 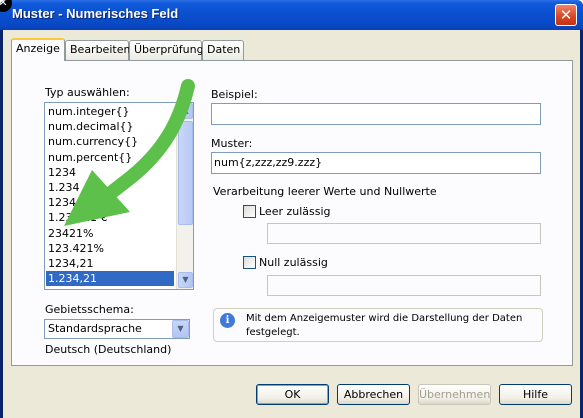 I want to click on empty-allowed-label: Leer zulässig, so click(x=295, y=211).